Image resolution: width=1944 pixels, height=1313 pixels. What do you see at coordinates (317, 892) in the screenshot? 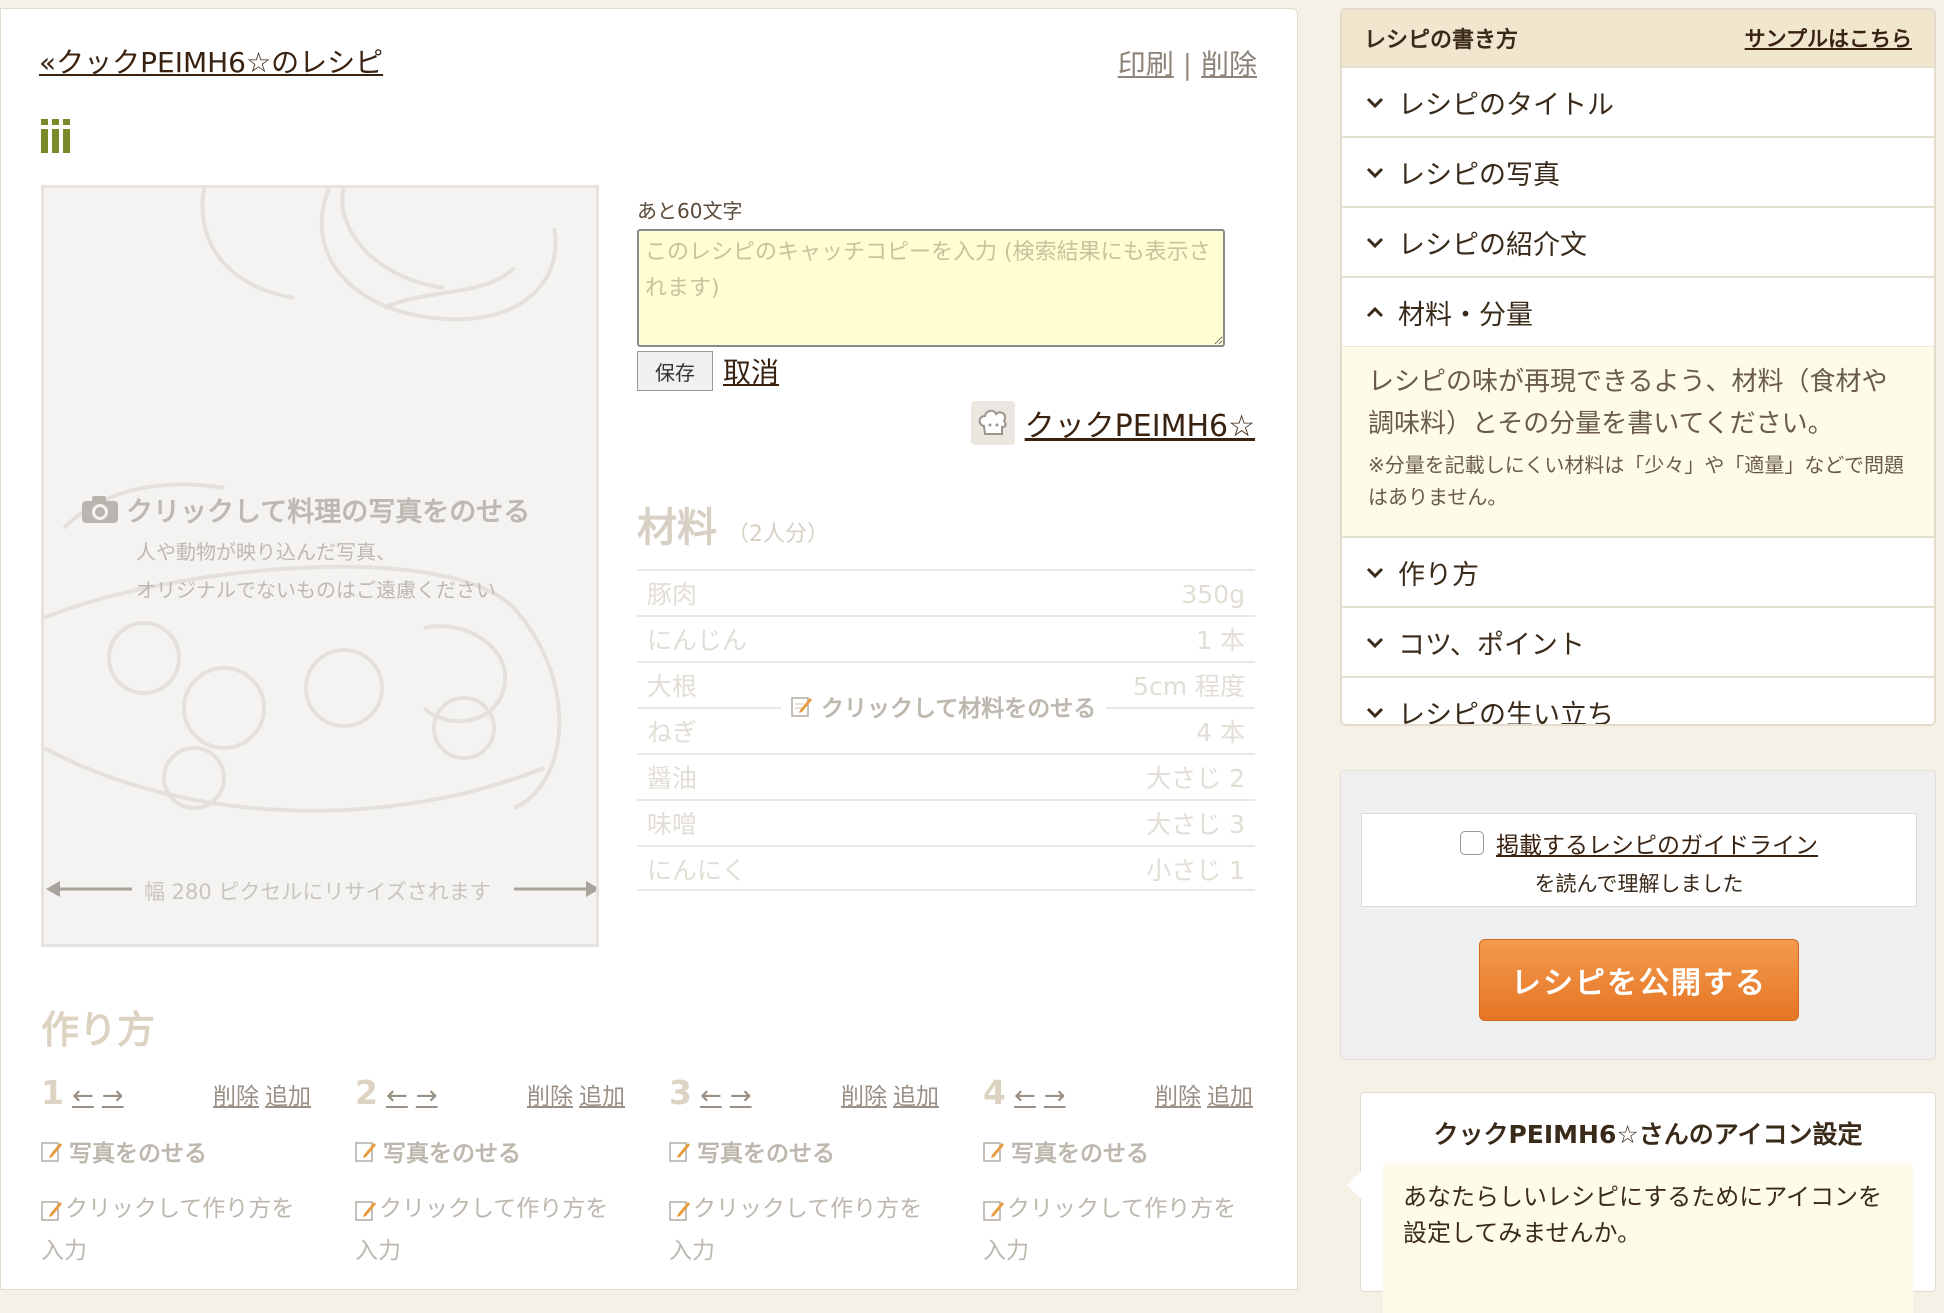
I see `resize-note: 幅 280 ピクセルにリサイズされます` at bounding box center [317, 892].